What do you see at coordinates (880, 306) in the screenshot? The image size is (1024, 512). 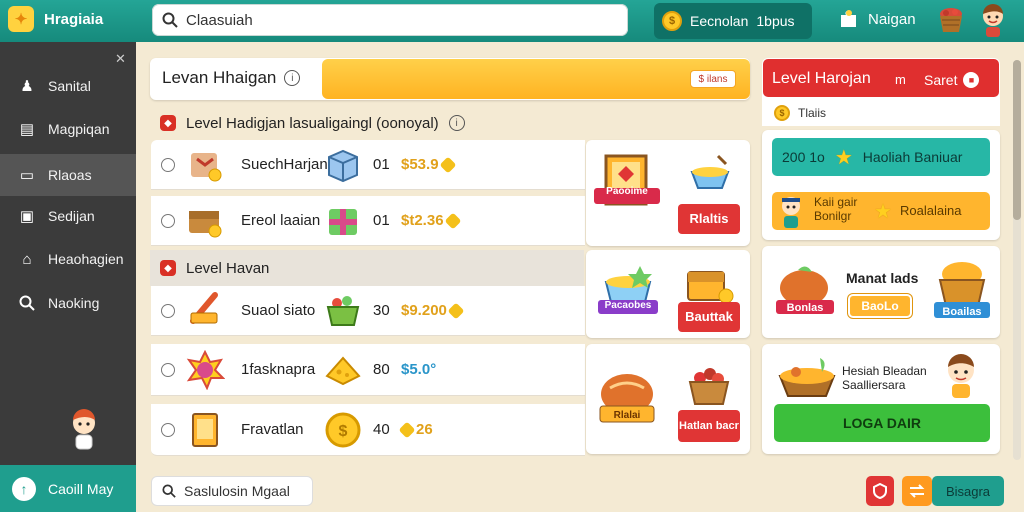 I see `market-badge: BaoLo` at bounding box center [880, 306].